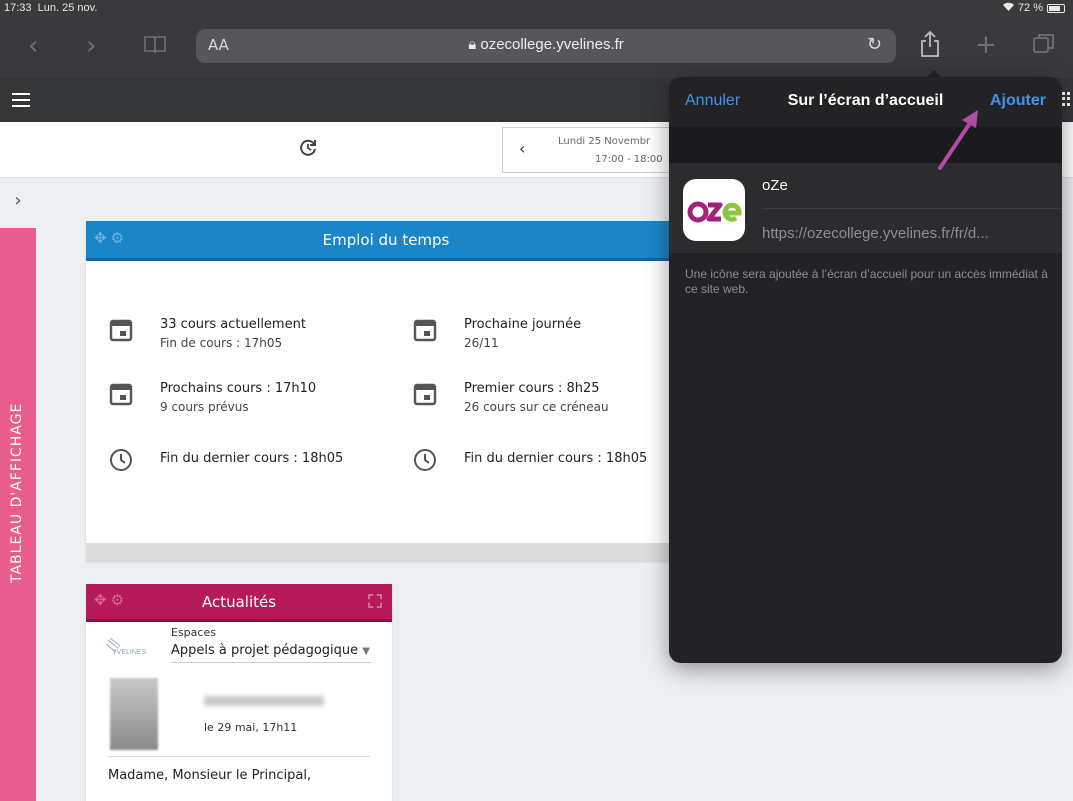 The image size is (1073, 801). I want to click on dropdown-caret-icon: ▼, so click(366, 651).